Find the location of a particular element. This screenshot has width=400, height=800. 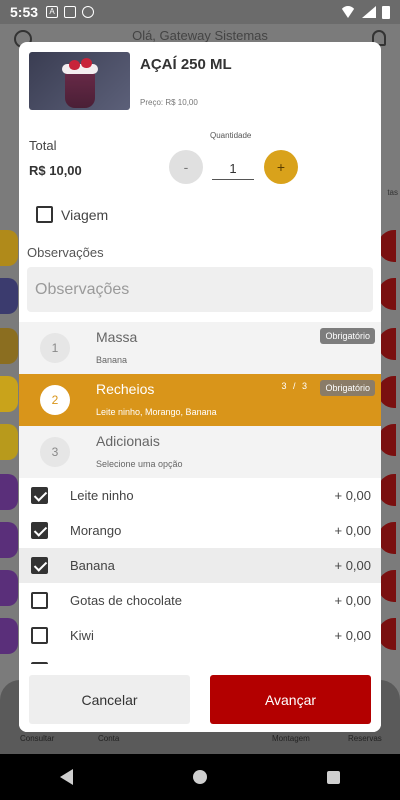

total-value: R$ 10,00 is located at coordinates (55, 170).